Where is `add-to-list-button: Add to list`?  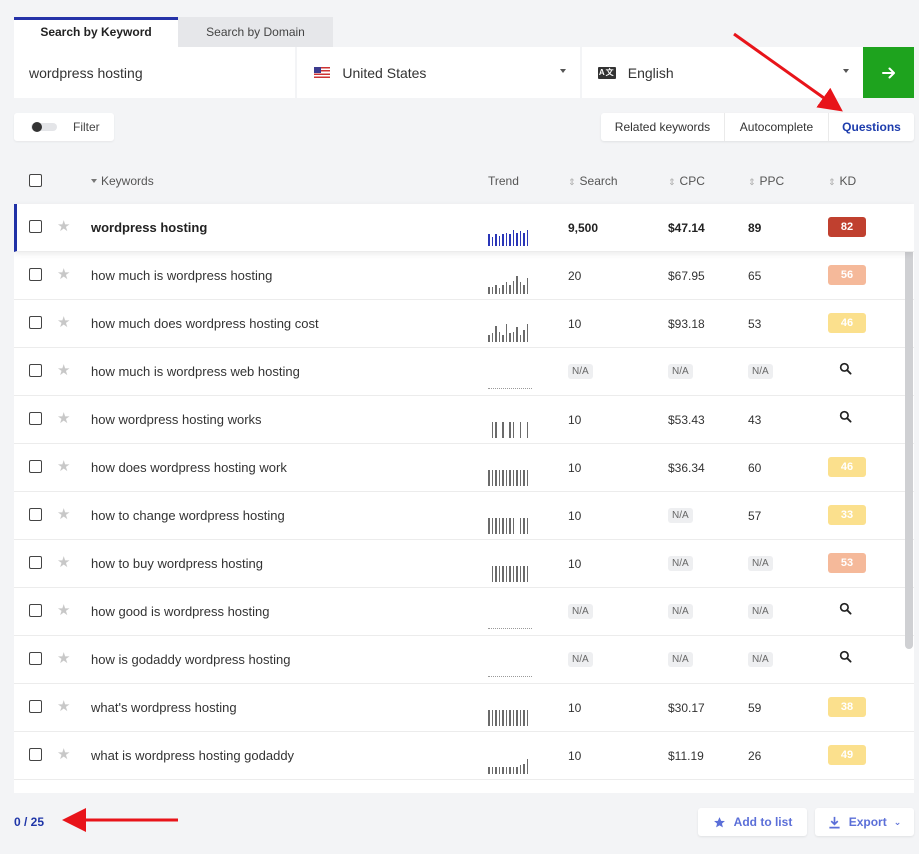
add-to-list-button: Add to list is located at coordinates (752, 822).